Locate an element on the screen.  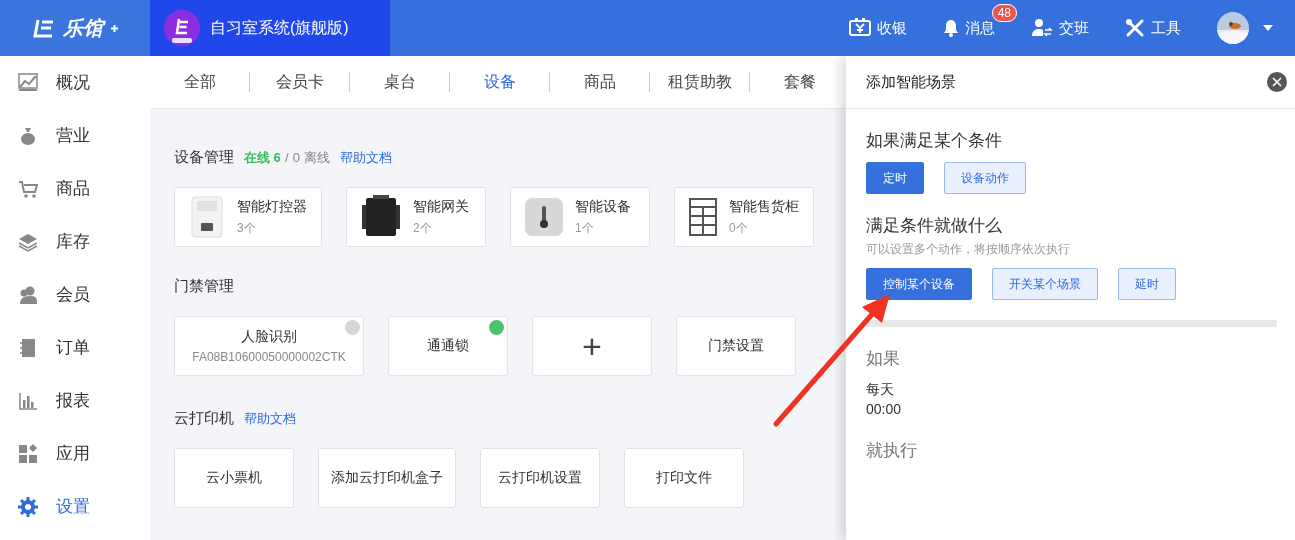
header-action: 工具 is located at coordinates (1153, 28).